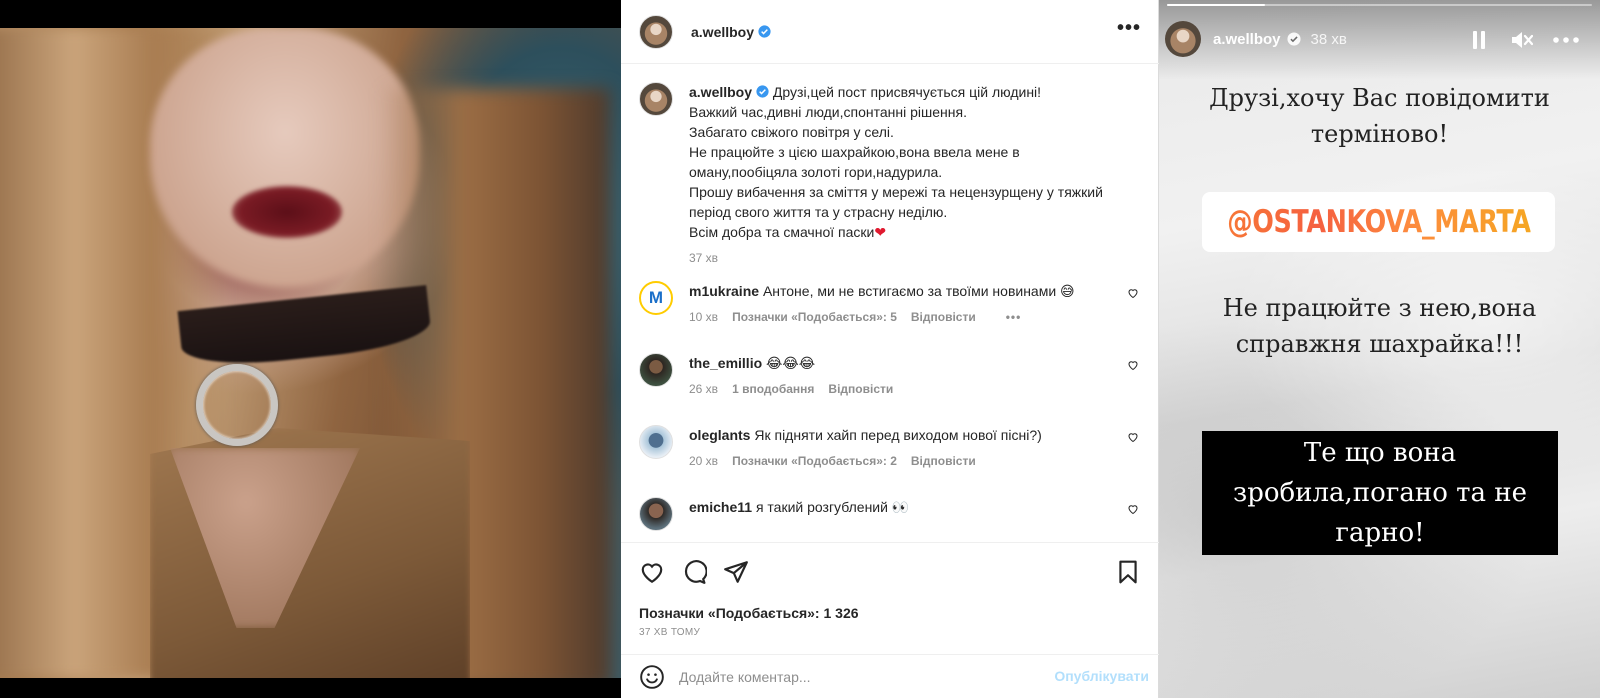 The height and width of the screenshot is (698, 1600). Describe the element at coordinates (1101, 676) in the screenshot. I see `publish-button: Опублікувати` at that location.